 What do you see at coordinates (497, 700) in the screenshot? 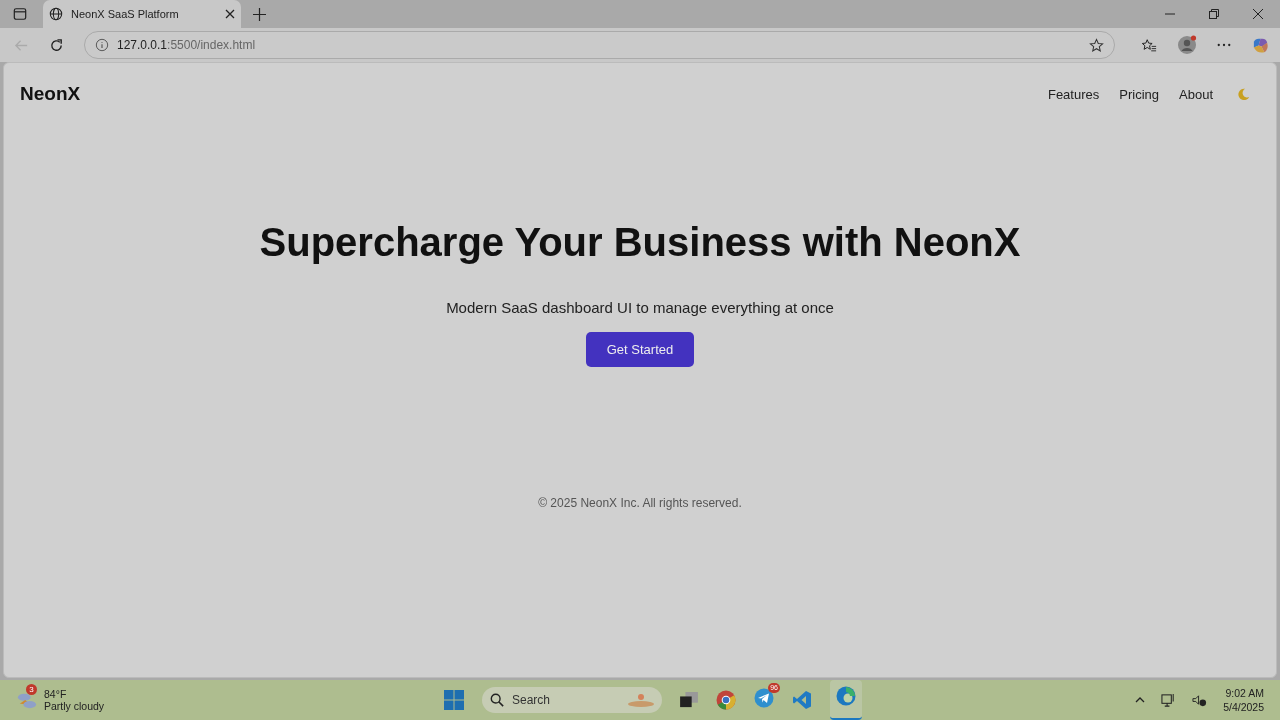
I see `search-icon` at bounding box center [497, 700].